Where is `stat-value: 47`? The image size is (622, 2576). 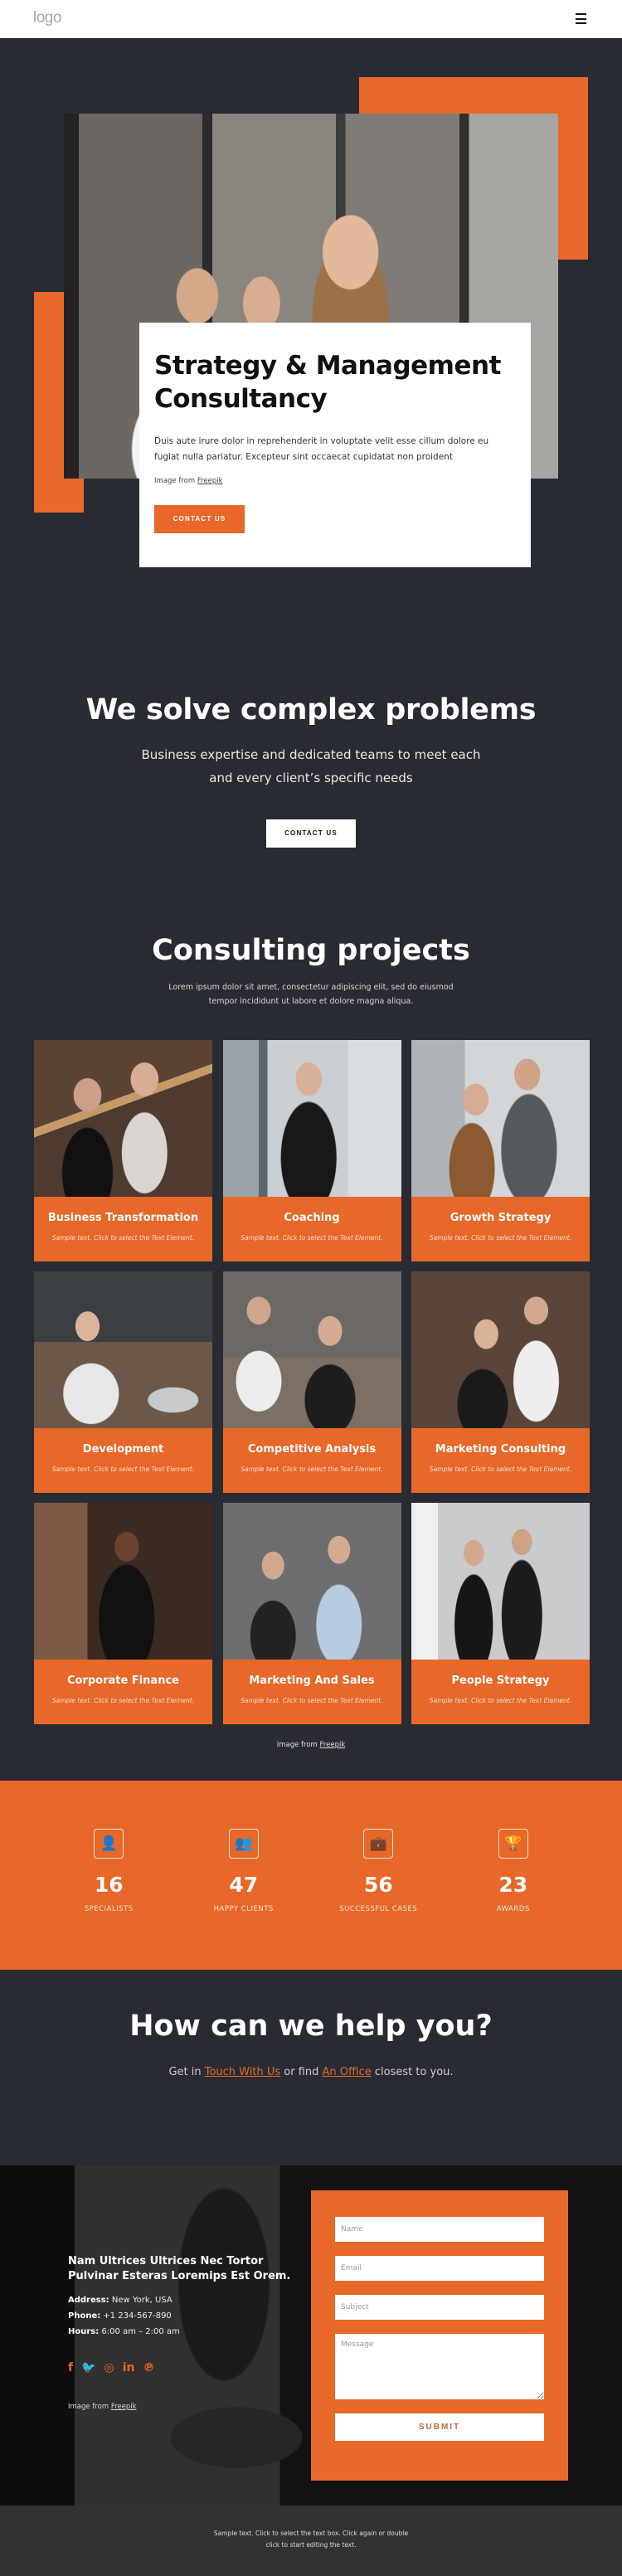 stat-value: 47 is located at coordinates (244, 1885).